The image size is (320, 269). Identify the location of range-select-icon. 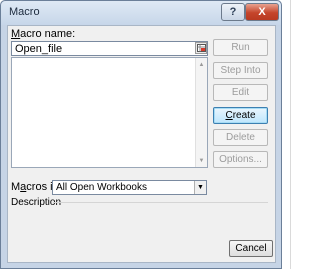
(201, 48).